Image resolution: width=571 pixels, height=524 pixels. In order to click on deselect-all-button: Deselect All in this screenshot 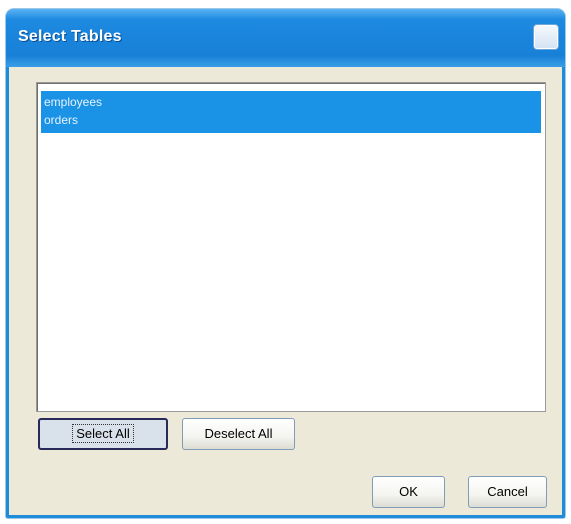, I will do `click(238, 434)`.